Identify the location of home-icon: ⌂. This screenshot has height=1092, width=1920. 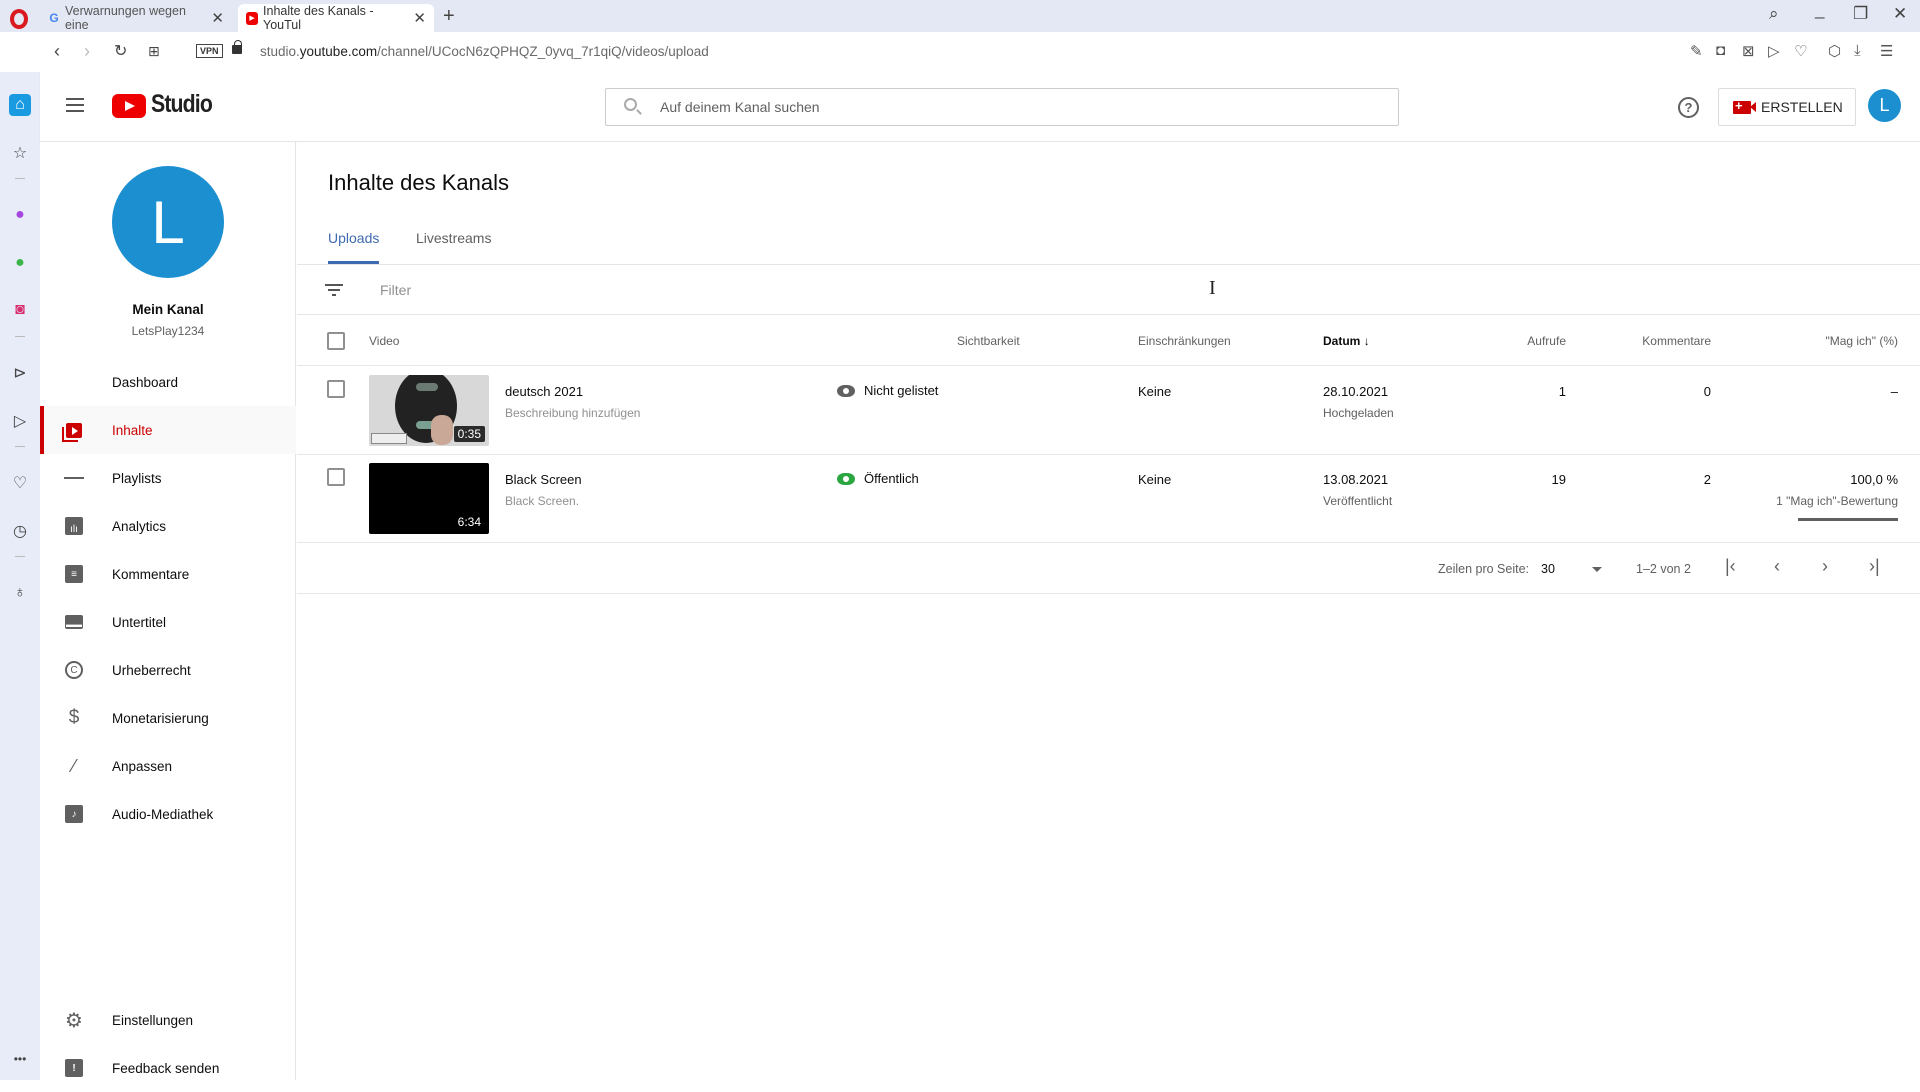
(20, 105).